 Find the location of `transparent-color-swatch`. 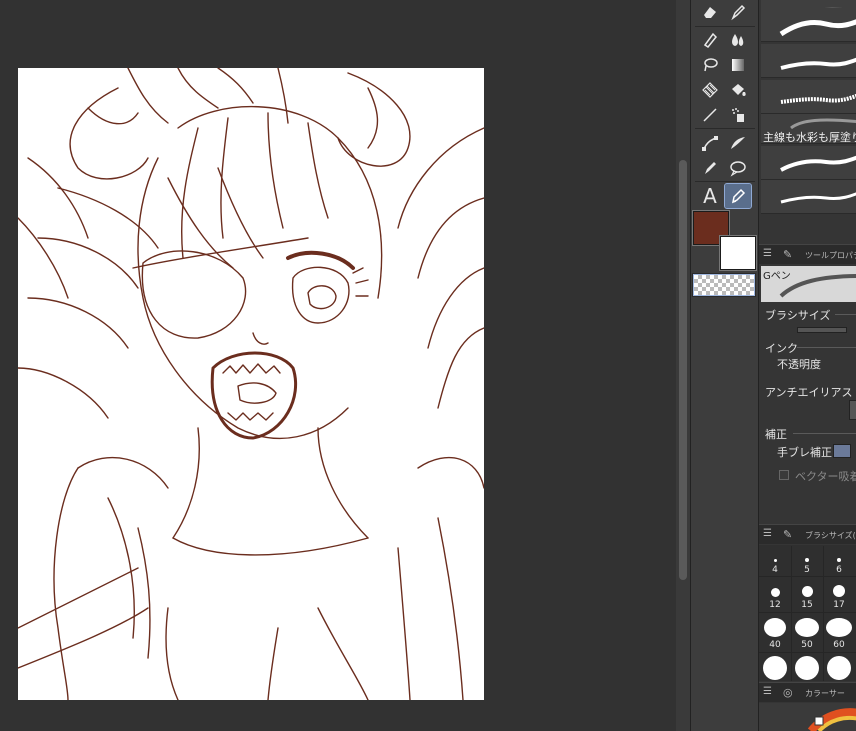

transparent-color-swatch is located at coordinates (724, 285).